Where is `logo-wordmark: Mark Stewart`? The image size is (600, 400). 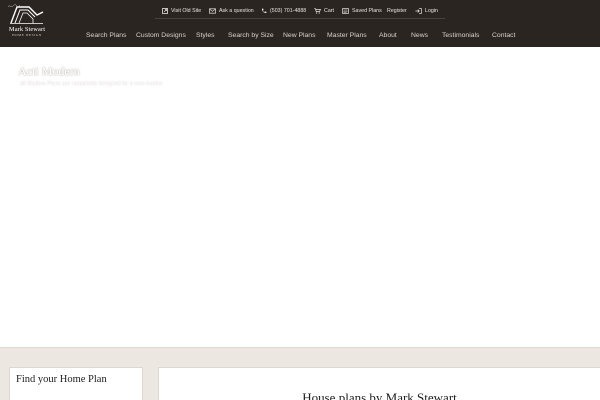
logo-wordmark: Mark Stewart is located at coordinates (27, 29).